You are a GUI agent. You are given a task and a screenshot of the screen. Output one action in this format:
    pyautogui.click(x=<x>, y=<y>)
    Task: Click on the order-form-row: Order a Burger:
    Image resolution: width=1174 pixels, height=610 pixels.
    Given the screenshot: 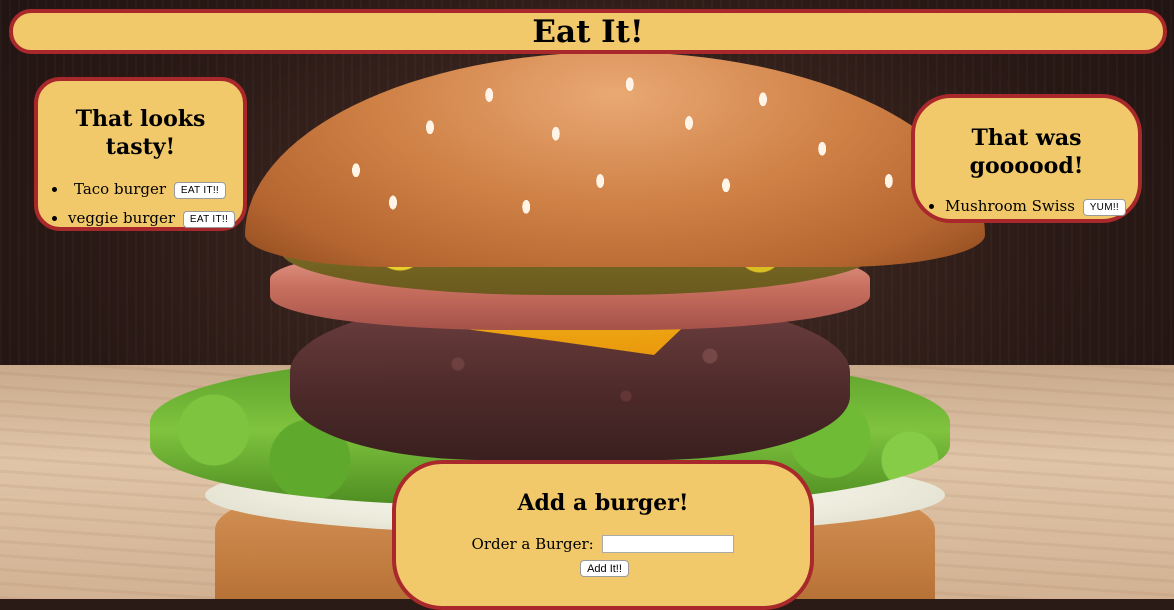 What is the action you would take?
    pyautogui.click(x=603, y=543)
    